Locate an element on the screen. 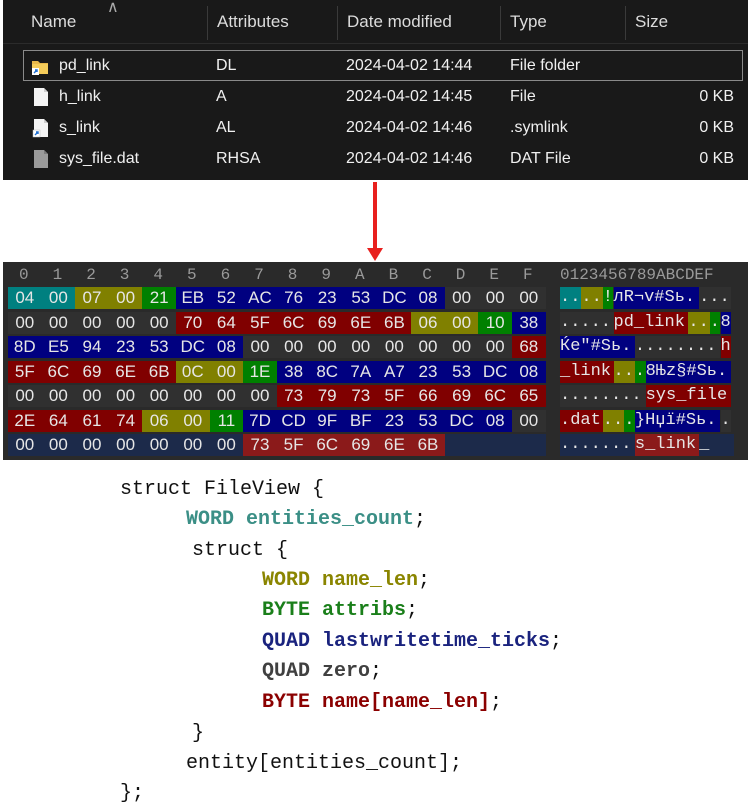 The image size is (751, 811). hex-byte: BF is located at coordinates (361, 420).